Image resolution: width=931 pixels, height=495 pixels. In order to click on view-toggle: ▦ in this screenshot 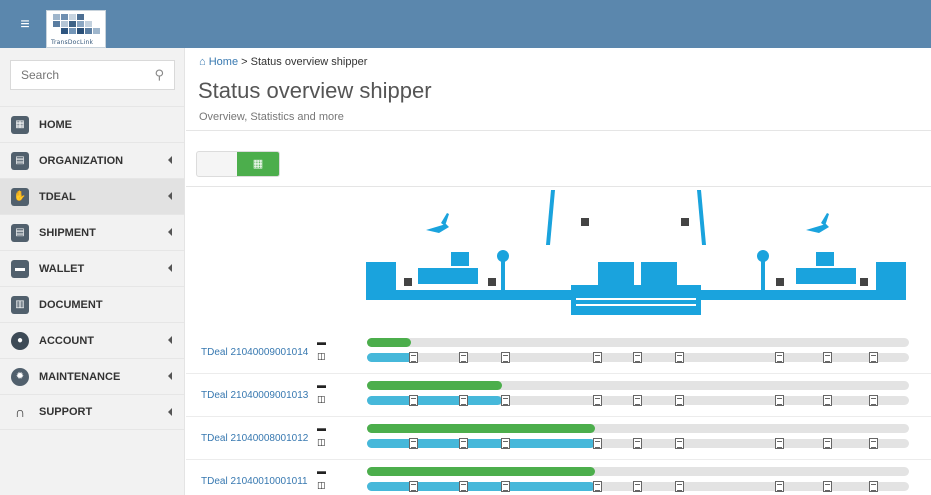, I will do `click(238, 164)`.